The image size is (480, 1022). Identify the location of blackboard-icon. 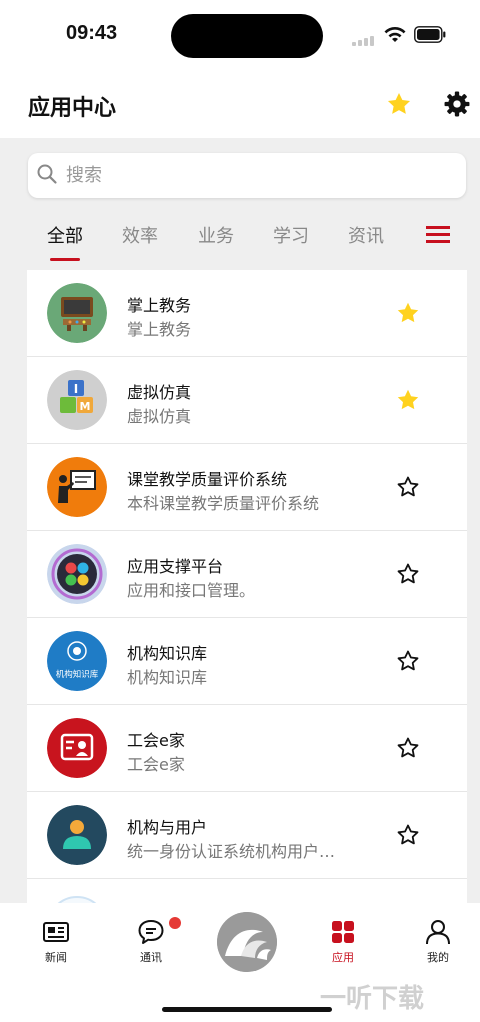
(77, 313).